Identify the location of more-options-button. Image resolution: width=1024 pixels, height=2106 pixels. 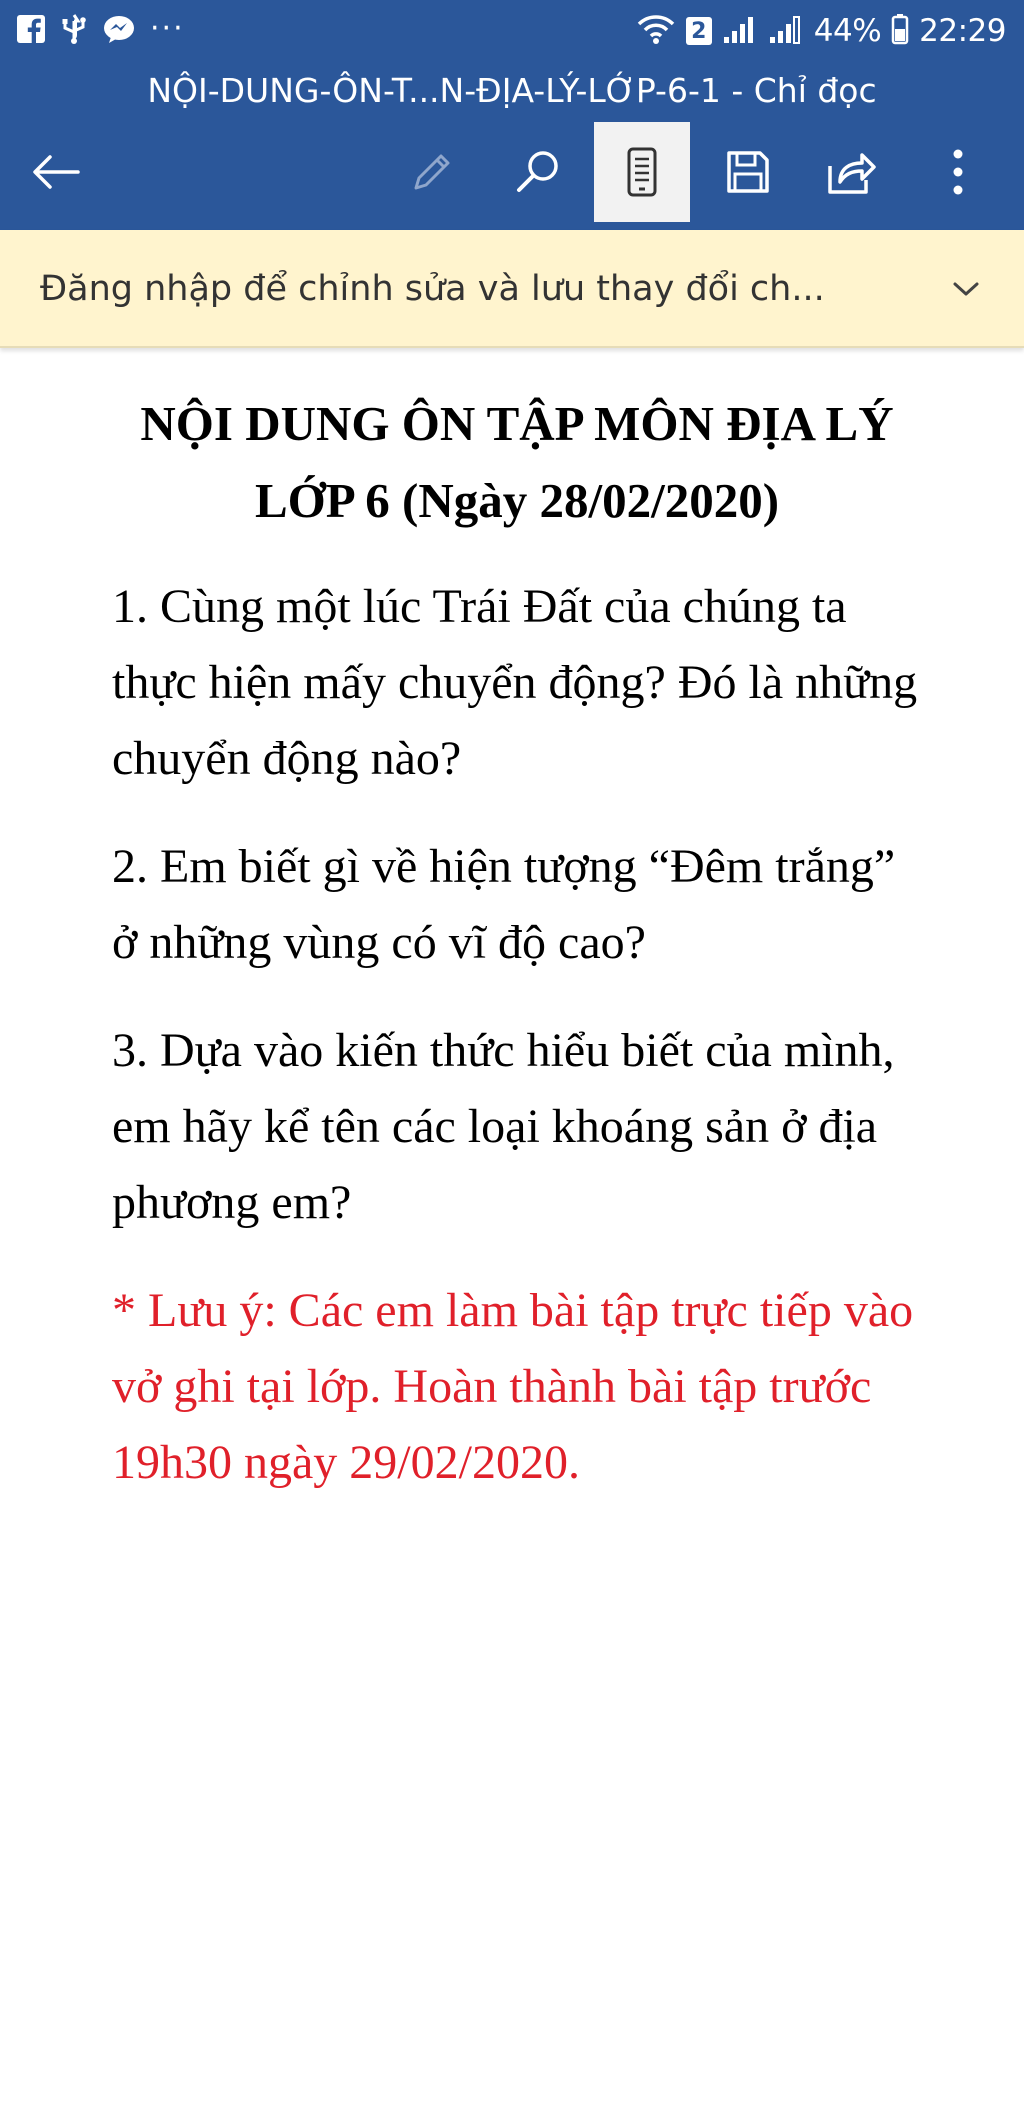
(958, 172).